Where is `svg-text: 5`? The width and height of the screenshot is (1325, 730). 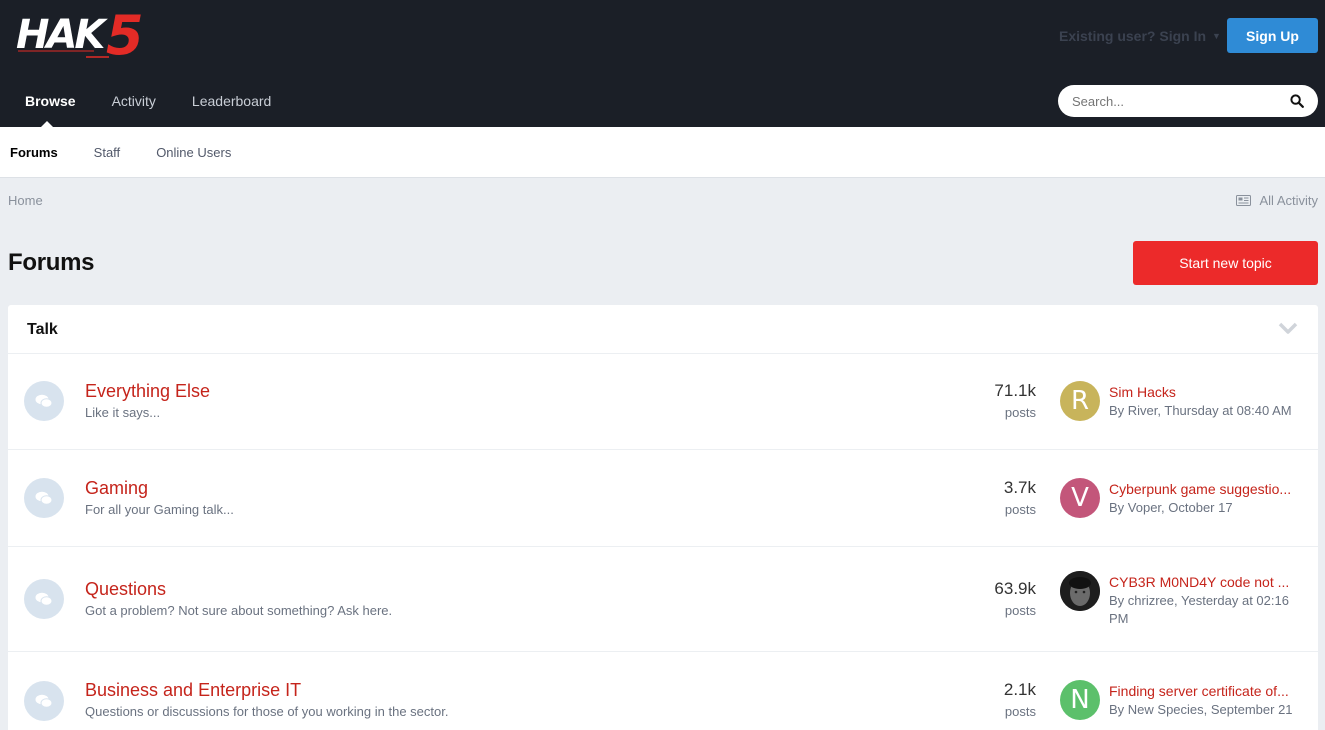 svg-text: 5 is located at coordinates (125, 35).